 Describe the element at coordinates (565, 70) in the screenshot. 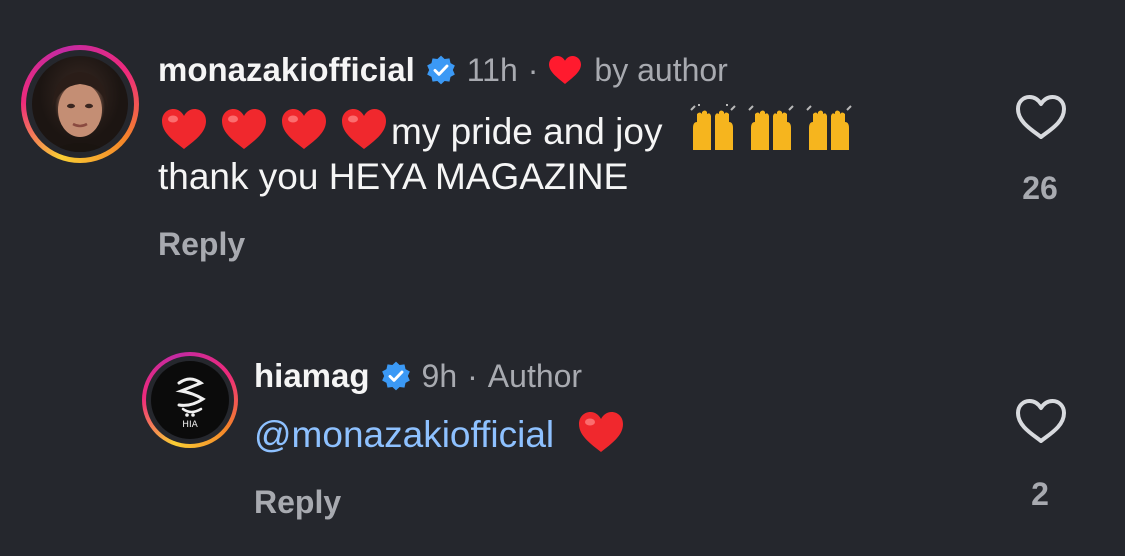

I see `heart-filled-icon` at that location.